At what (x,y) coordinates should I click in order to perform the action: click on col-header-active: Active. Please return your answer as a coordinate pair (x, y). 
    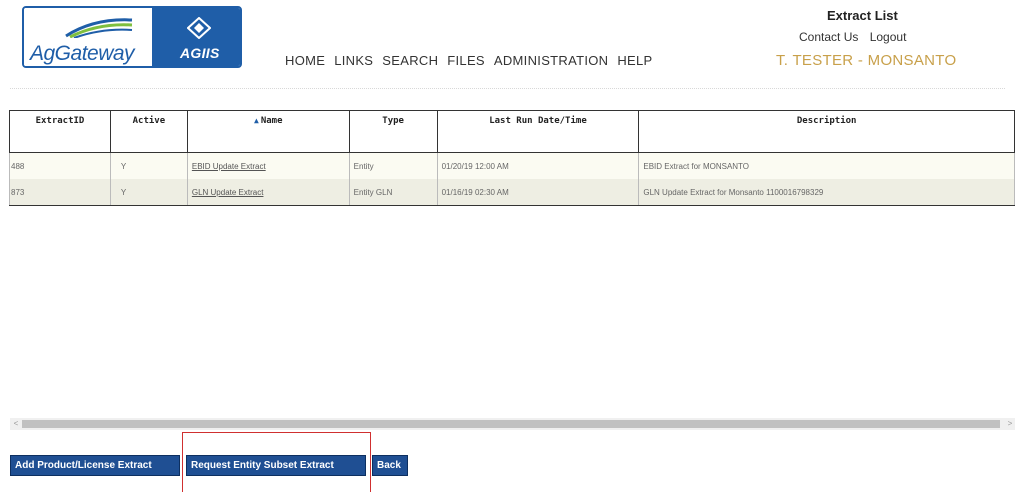
    Looking at the image, I should click on (148, 131).